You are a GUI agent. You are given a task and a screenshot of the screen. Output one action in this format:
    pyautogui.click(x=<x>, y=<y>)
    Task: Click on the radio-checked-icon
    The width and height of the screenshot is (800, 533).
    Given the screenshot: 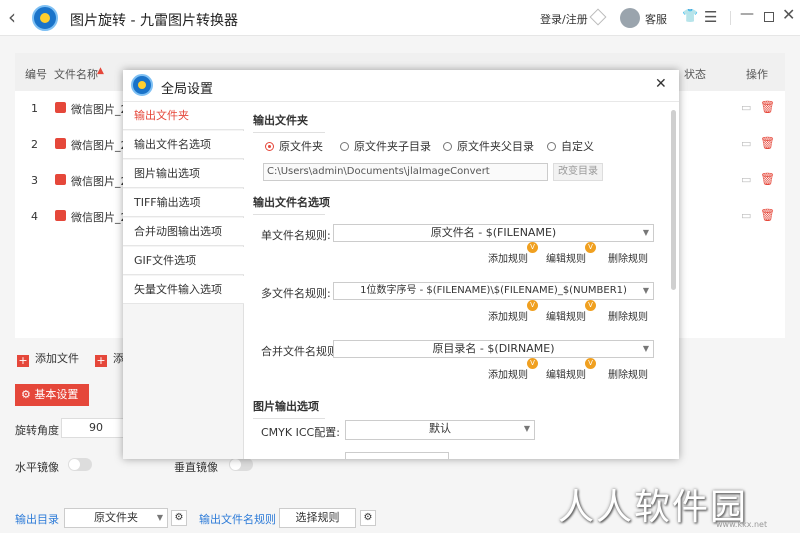 What is the action you would take?
    pyautogui.click(x=269, y=146)
    